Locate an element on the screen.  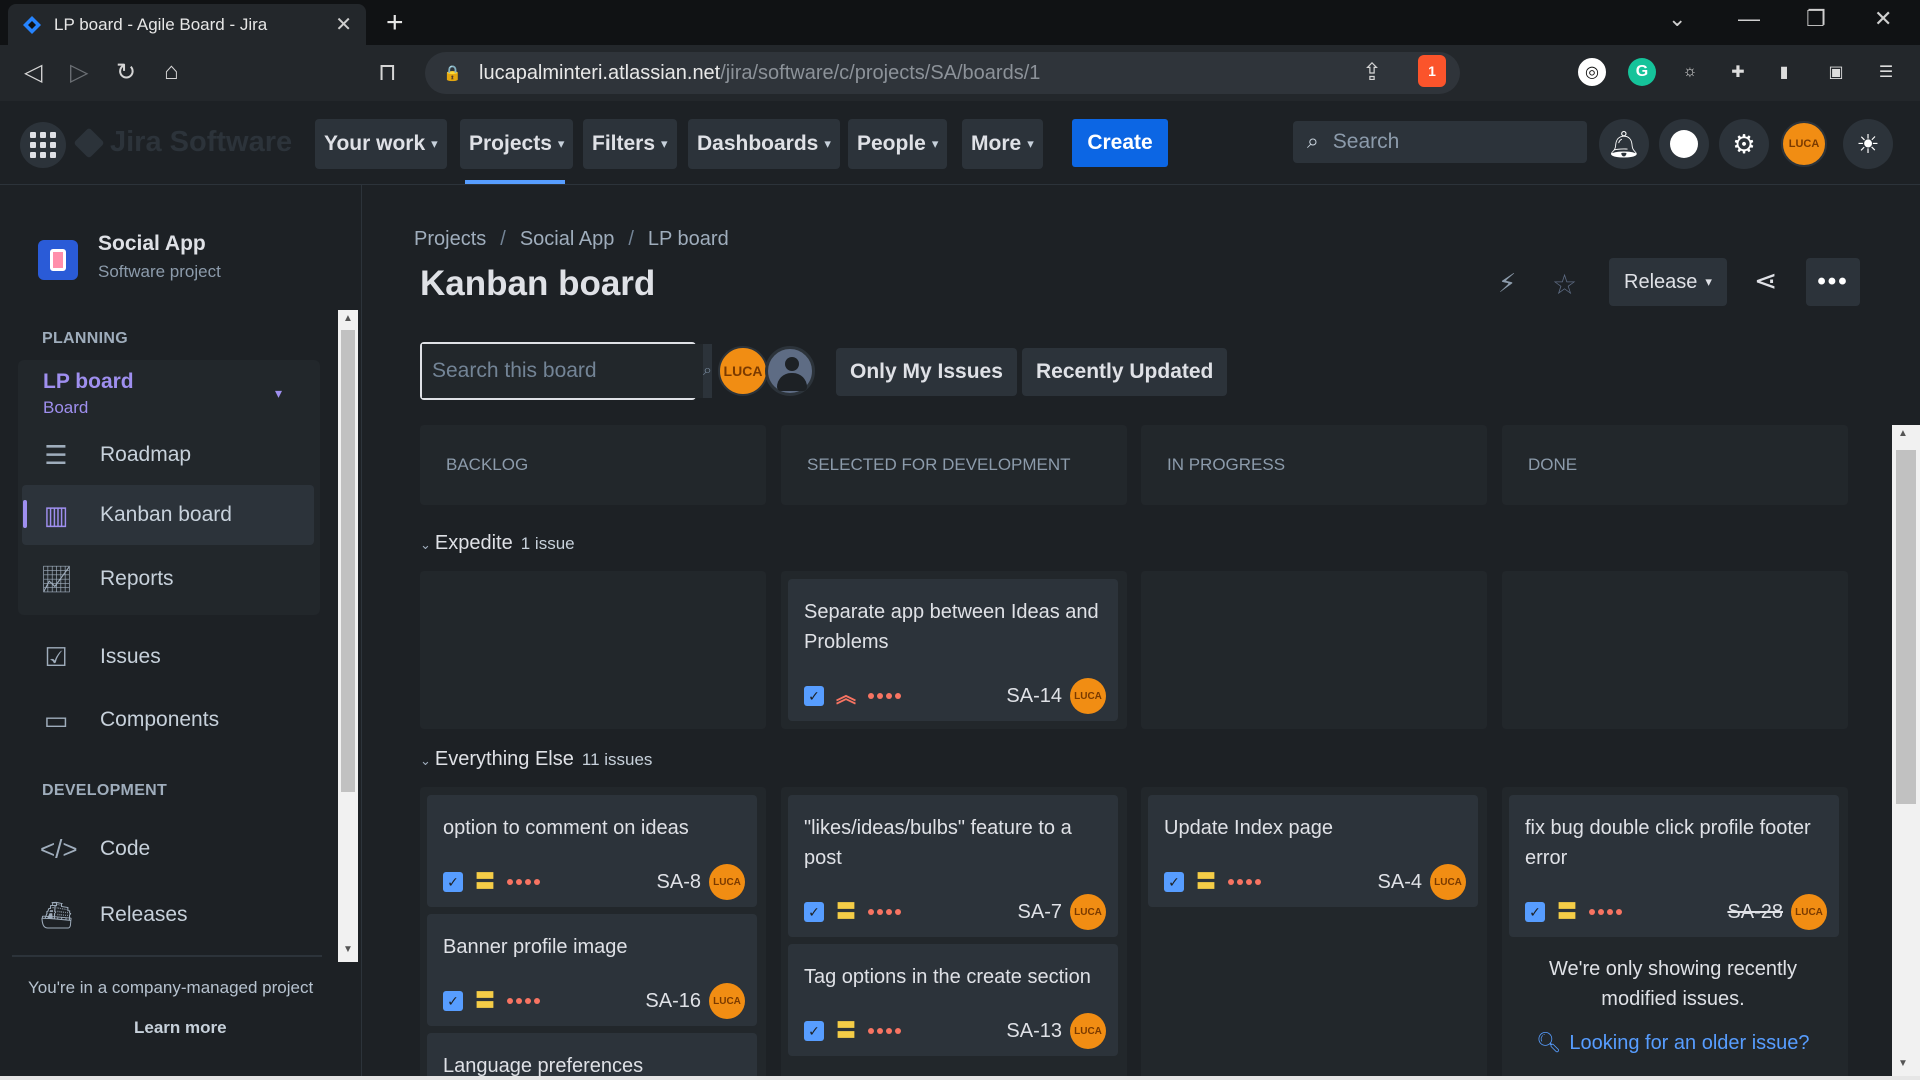
share-icon: ⋖ is located at coordinates (1765, 280).